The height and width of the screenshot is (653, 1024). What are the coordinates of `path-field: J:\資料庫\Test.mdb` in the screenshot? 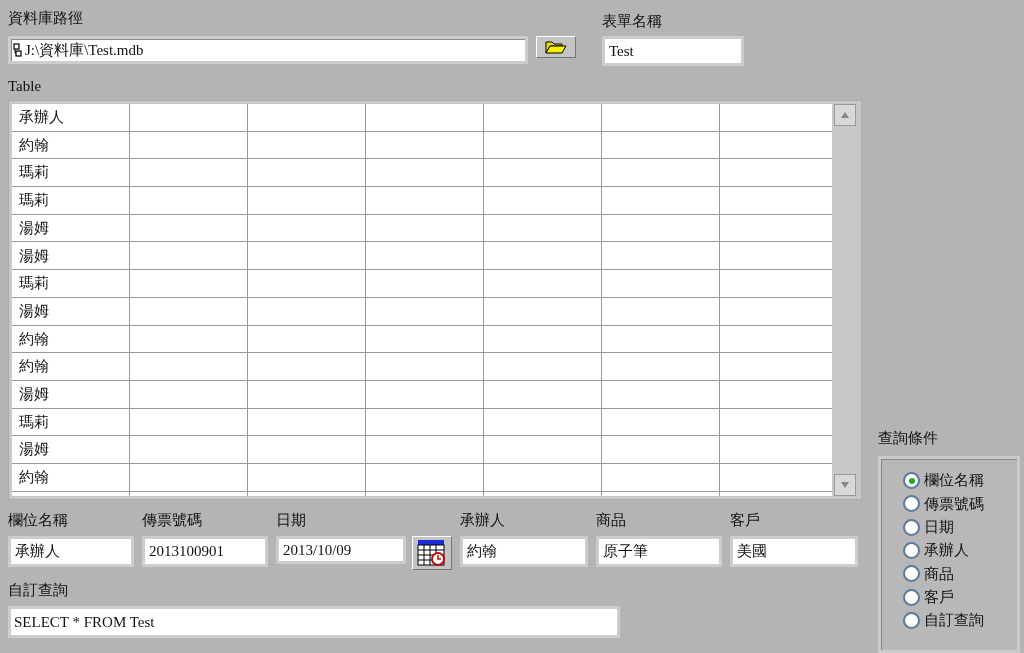 It's located at (268, 50).